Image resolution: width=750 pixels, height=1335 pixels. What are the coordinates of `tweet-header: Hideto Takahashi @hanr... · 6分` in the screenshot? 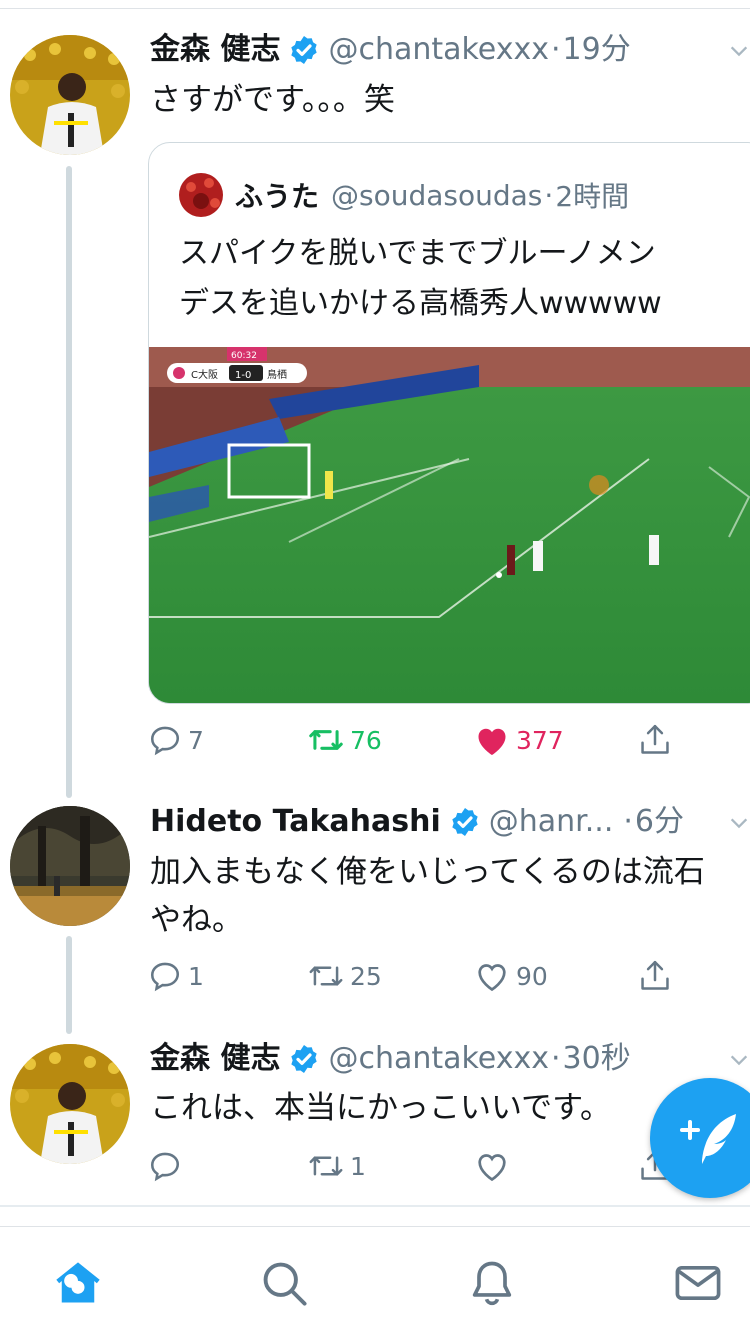 It's located at (417, 822).